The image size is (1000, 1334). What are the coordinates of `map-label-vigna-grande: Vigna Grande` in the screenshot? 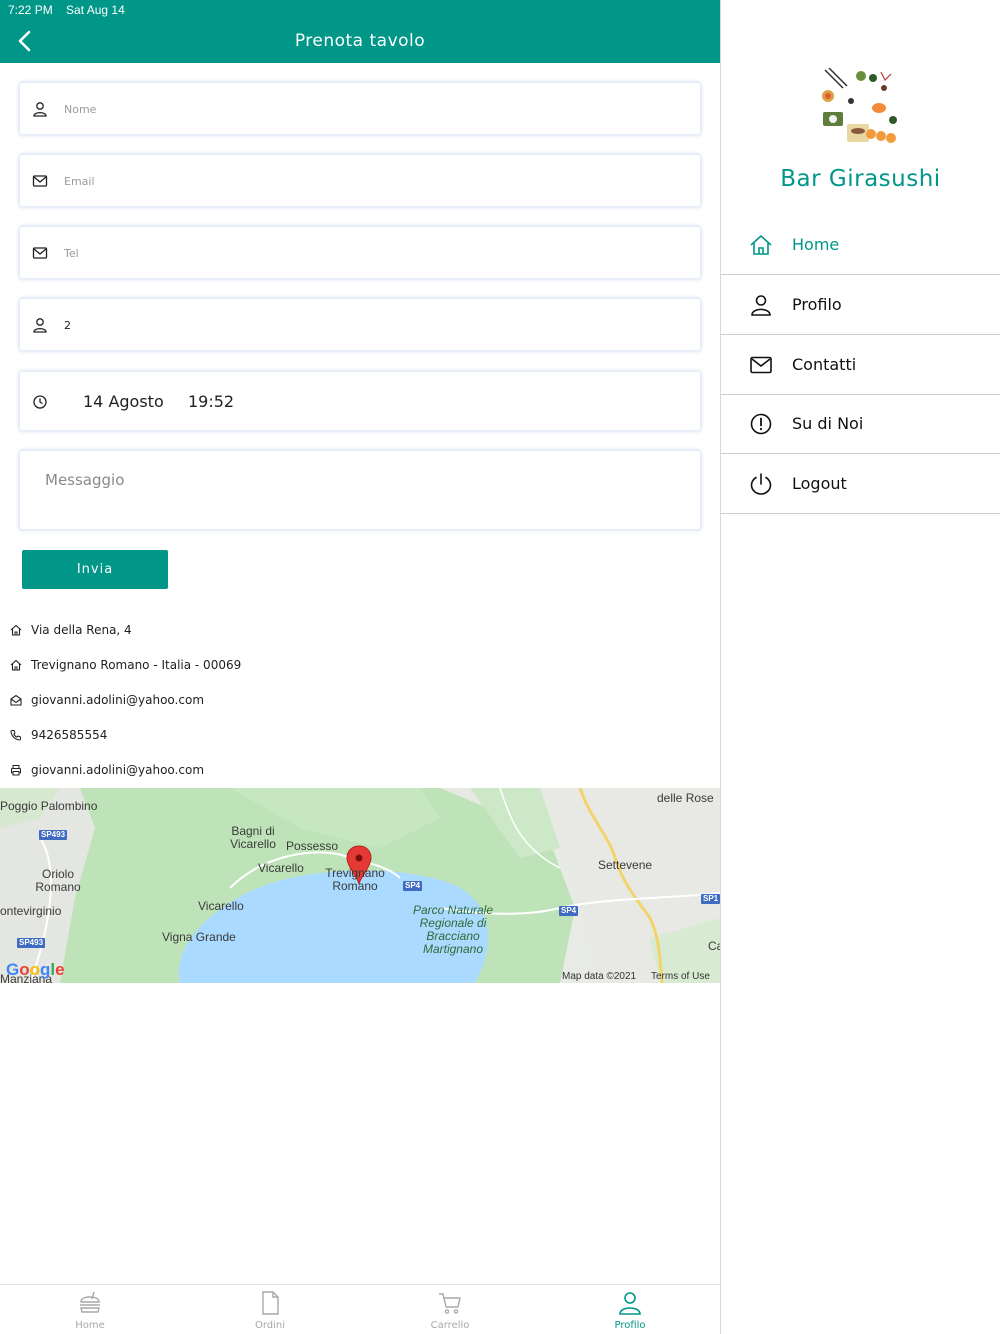 It's located at (199, 937).